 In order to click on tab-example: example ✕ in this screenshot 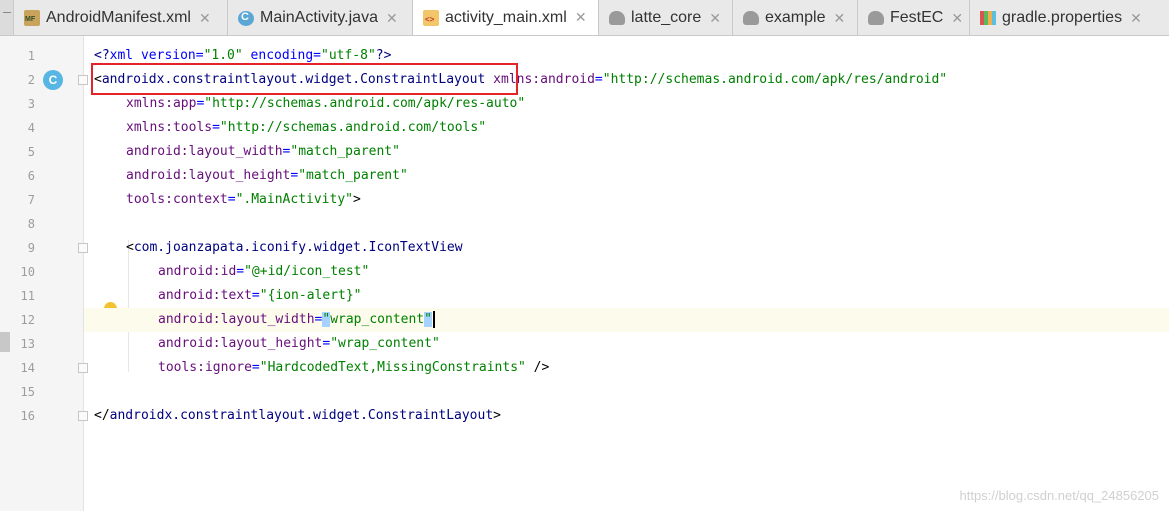, I will do `click(795, 17)`.